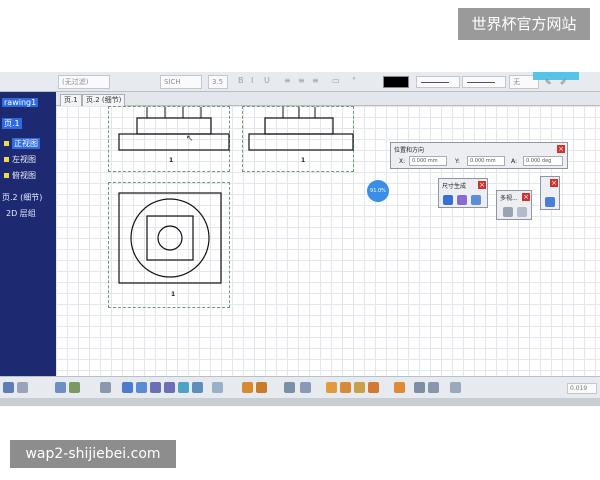 The image size is (600, 480). I want to click on x-label: X:, so click(402, 161).